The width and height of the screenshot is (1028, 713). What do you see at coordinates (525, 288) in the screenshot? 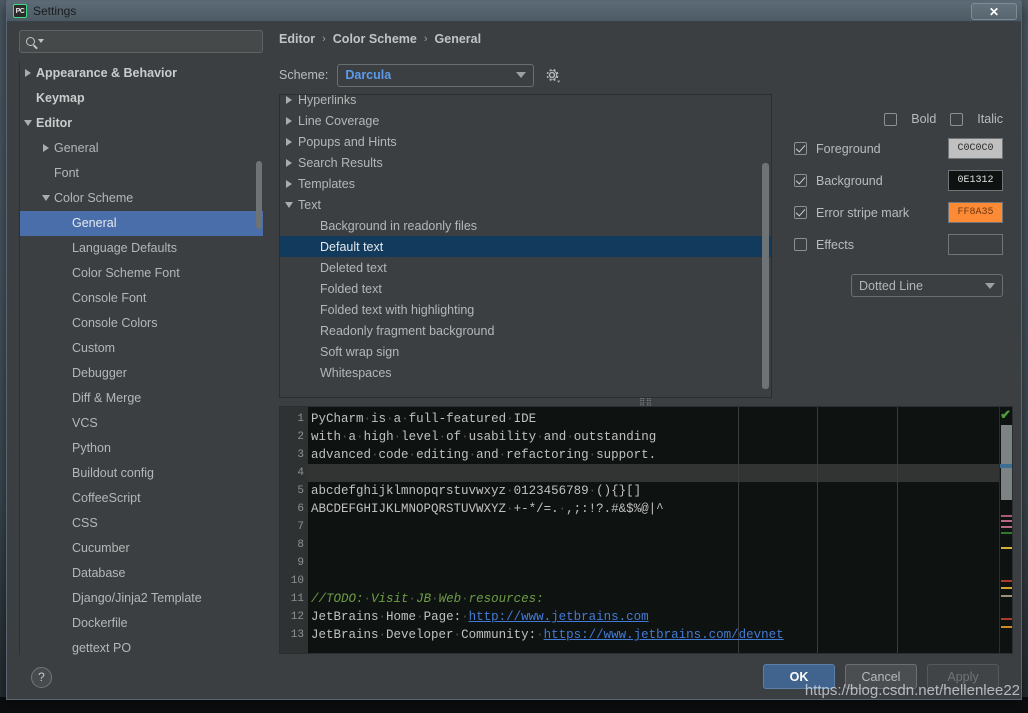
I see `attribute-item-folded-text: Folded text` at bounding box center [525, 288].